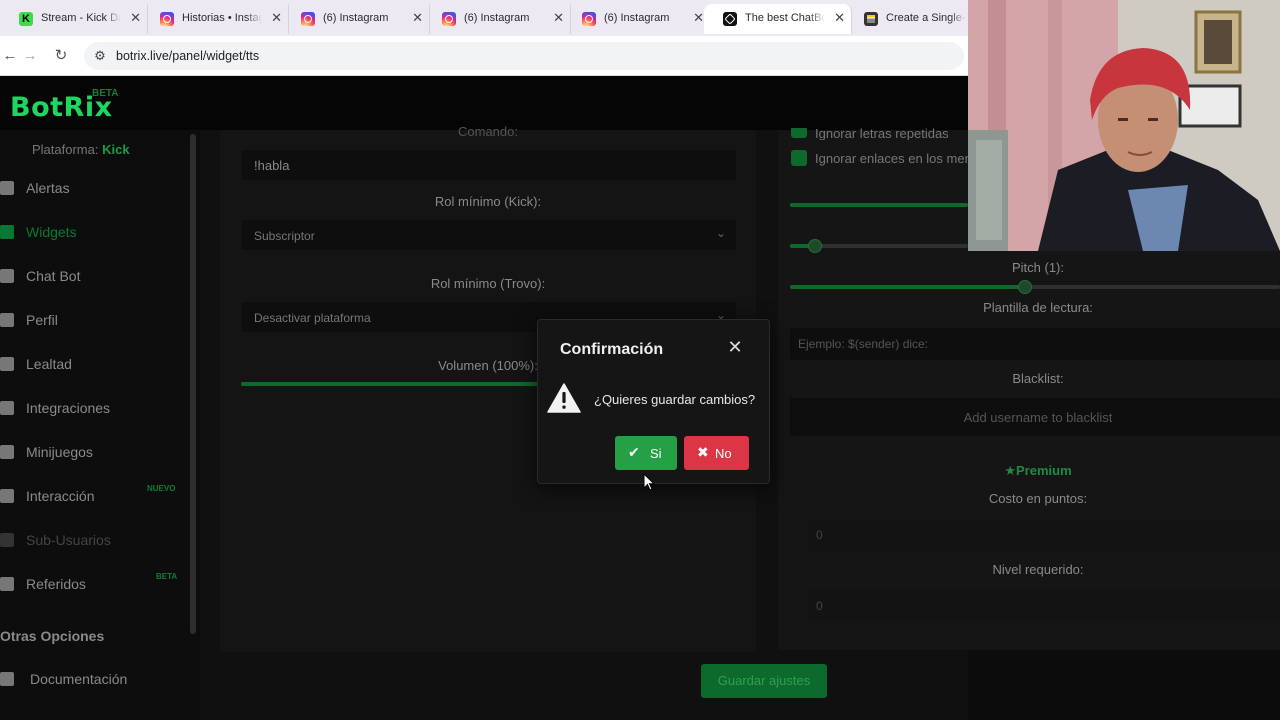 The height and width of the screenshot is (720, 1280). What do you see at coordinates (90, 189) in the screenshot?
I see `sidebar-item-alertas: Alertas` at bounding box center [90, 189].